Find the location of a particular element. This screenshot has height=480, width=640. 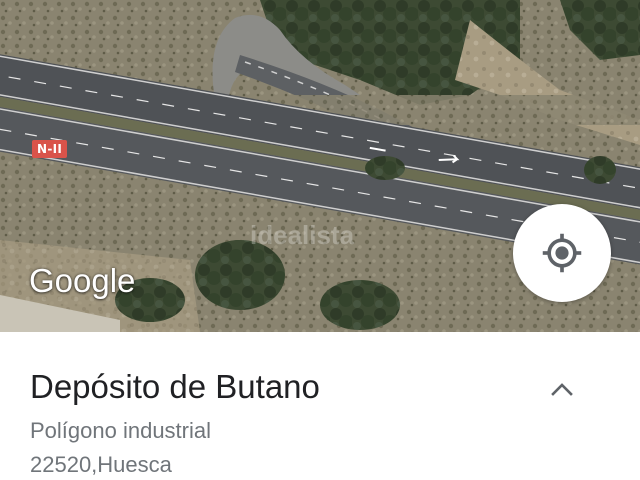

place-address: 22520,Huesca is located at coordinates (101, 464).